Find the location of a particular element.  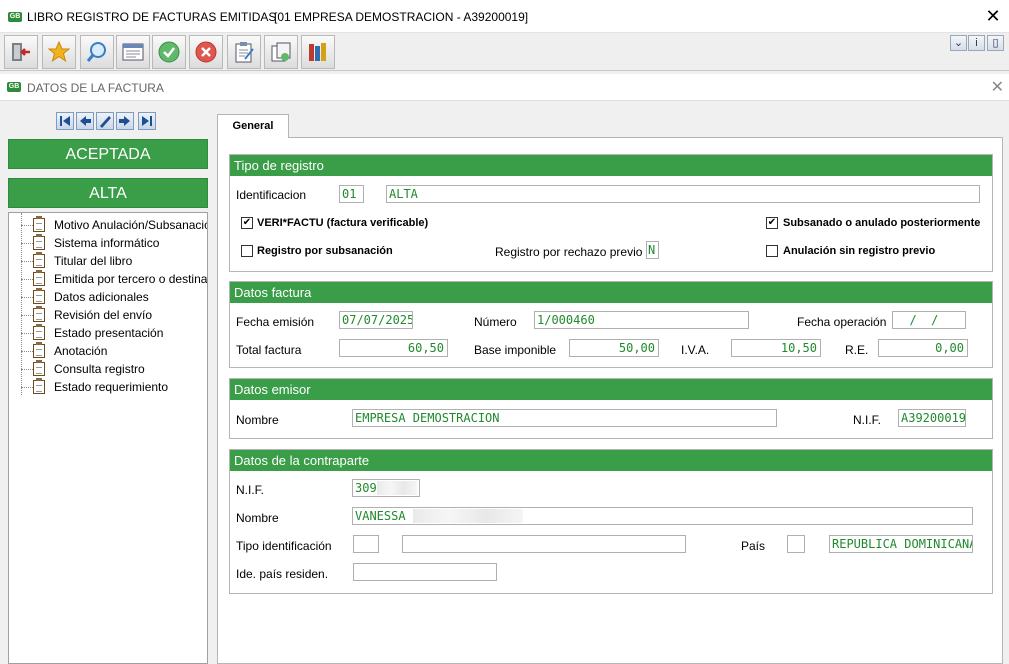

first-record-button is located at coordinates (65, 121).